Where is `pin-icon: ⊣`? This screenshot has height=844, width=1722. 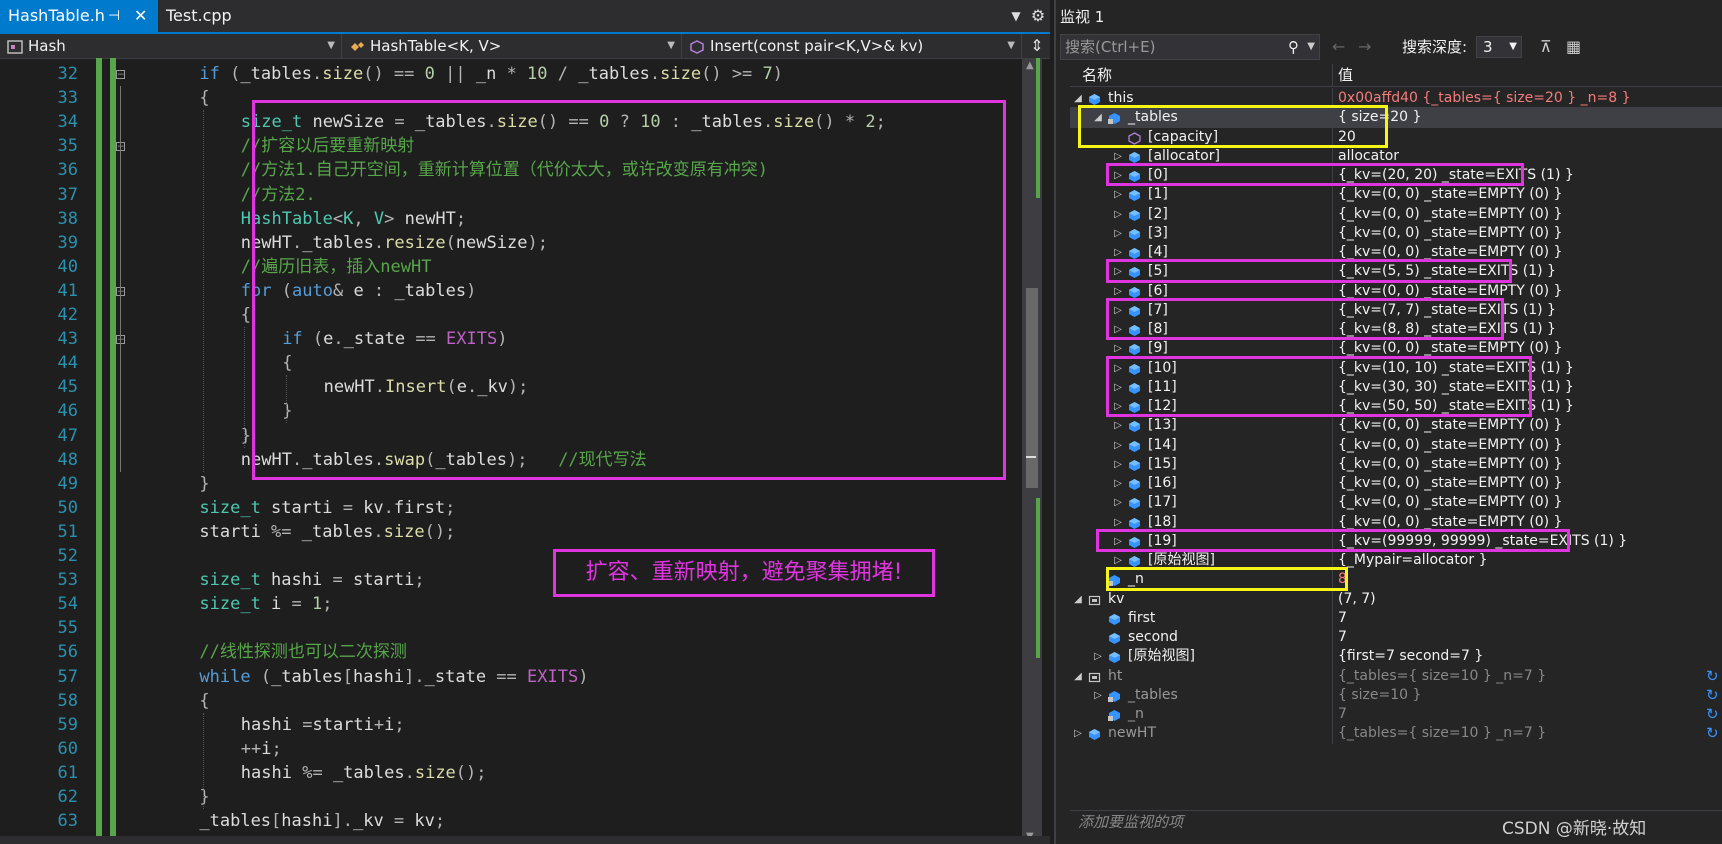
pin-icon: ⊣ is located at coordinates (114, 16).